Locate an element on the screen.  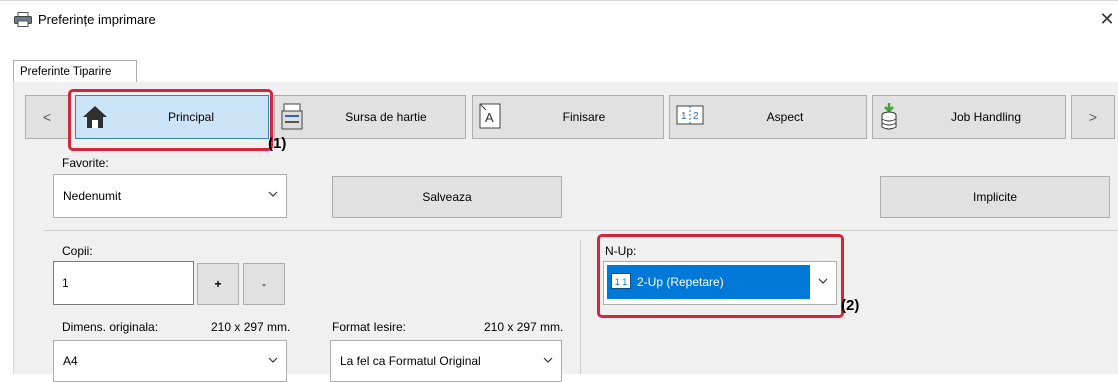
output-format-select: La fel ca Formatul Original is located at coordinates (446, 361).